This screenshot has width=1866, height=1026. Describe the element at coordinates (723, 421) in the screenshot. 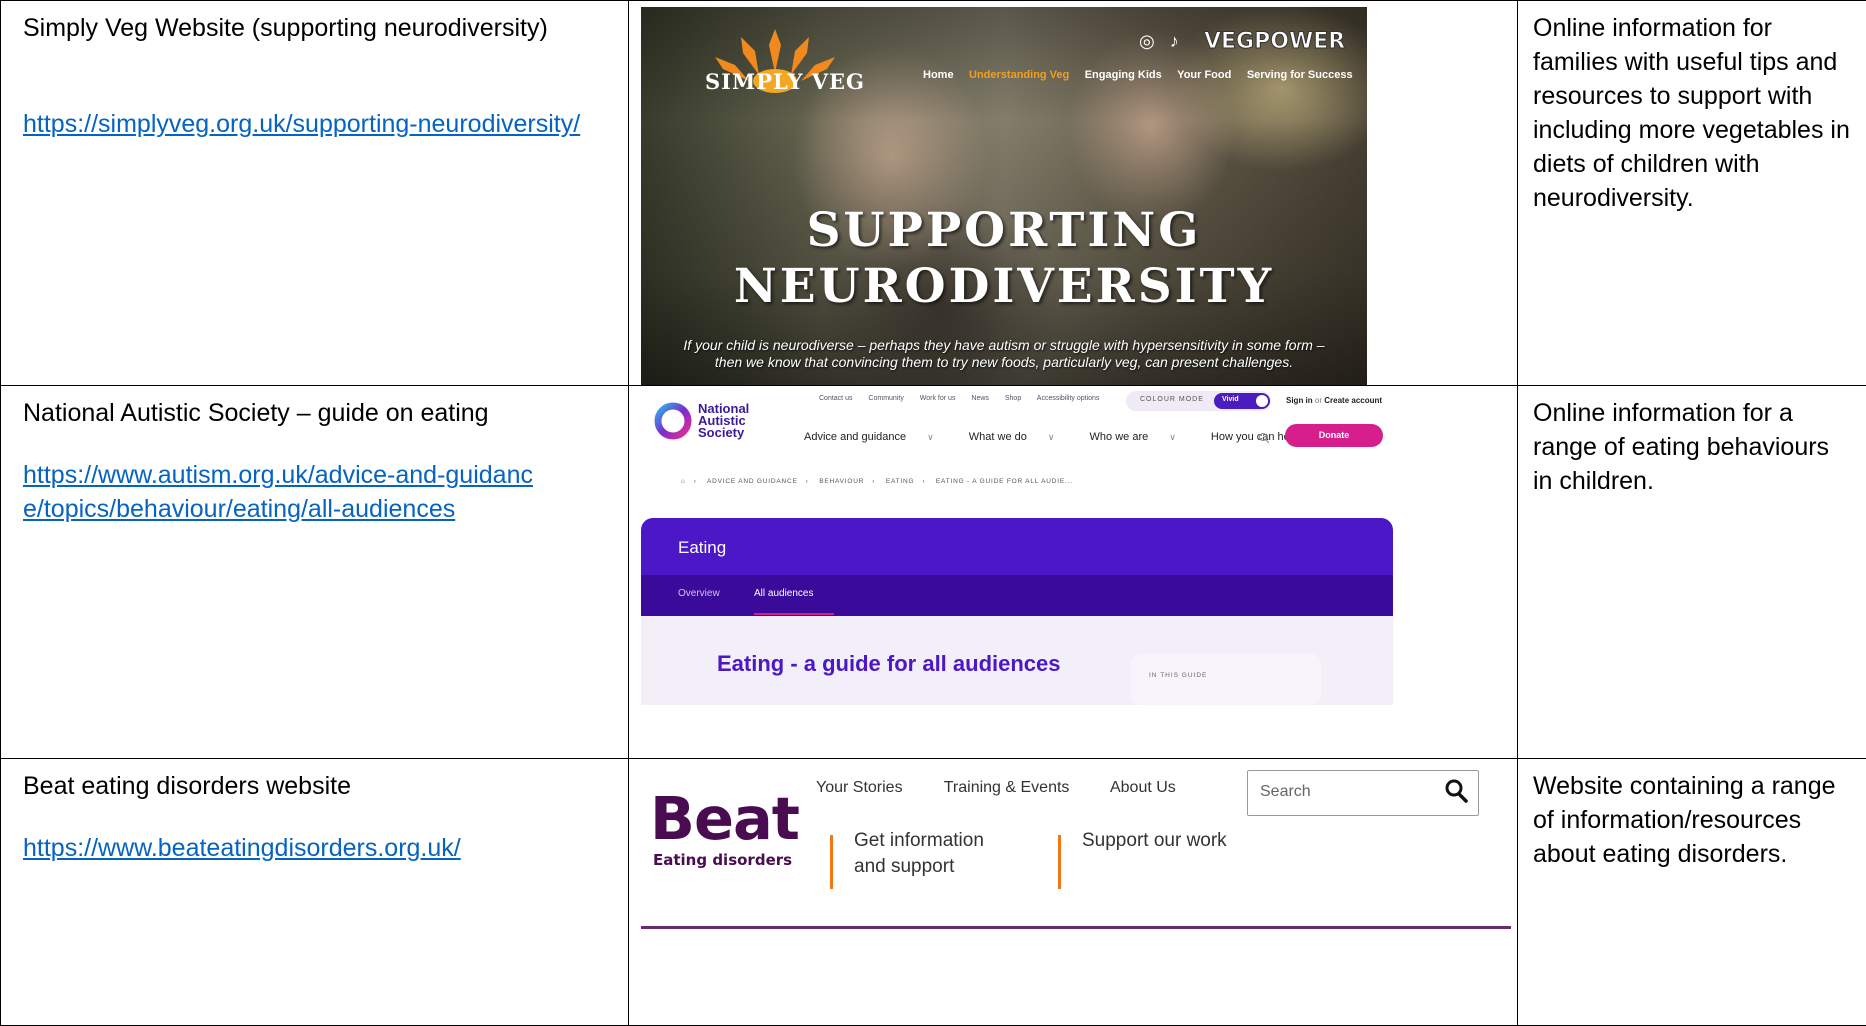

I see `nas-logo-text: National Autistic Society` at that location.